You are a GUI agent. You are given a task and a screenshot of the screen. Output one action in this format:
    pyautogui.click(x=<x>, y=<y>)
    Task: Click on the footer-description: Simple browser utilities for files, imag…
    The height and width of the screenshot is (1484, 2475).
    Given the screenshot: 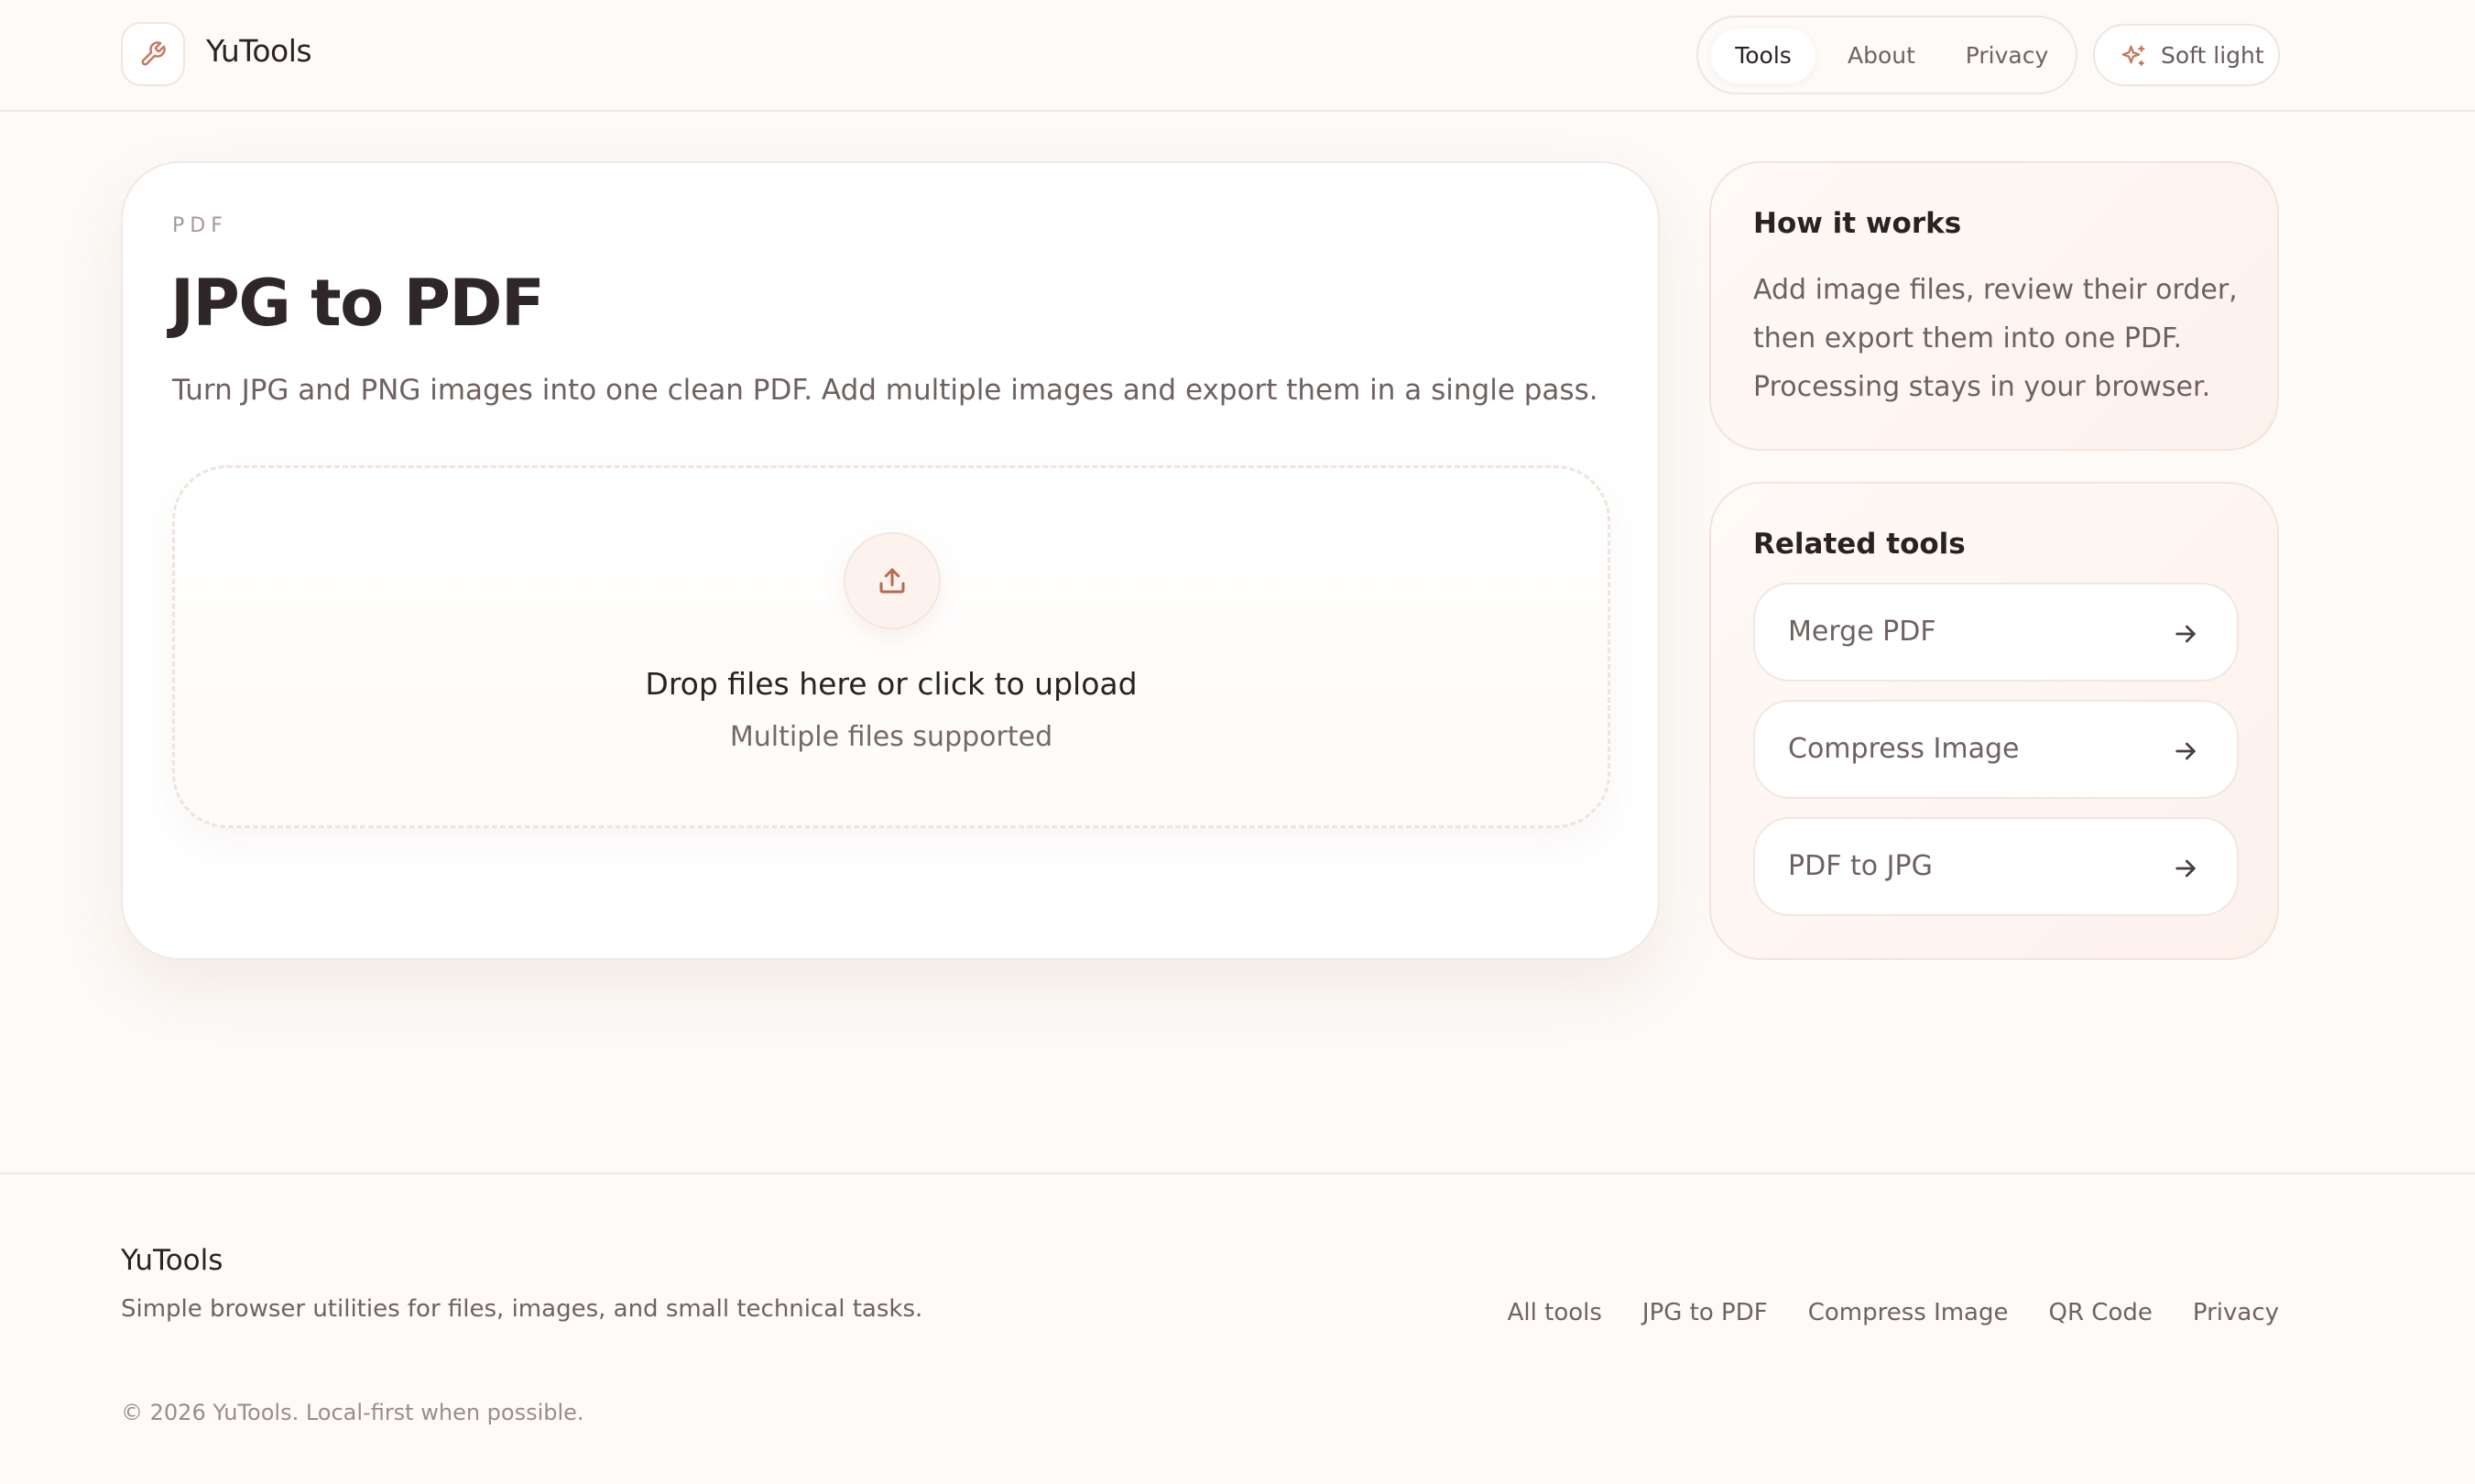 What is the action you would take?
    pyautogui.click(x=522, y=1309)
    